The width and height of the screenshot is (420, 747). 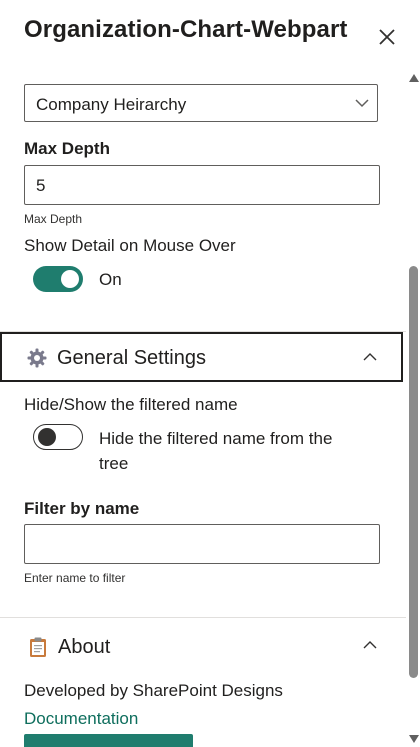 What do you see at coordinates (362, 103) in the screenshot?
I see `chevron-down-icon` at bounding box center [362, 103].